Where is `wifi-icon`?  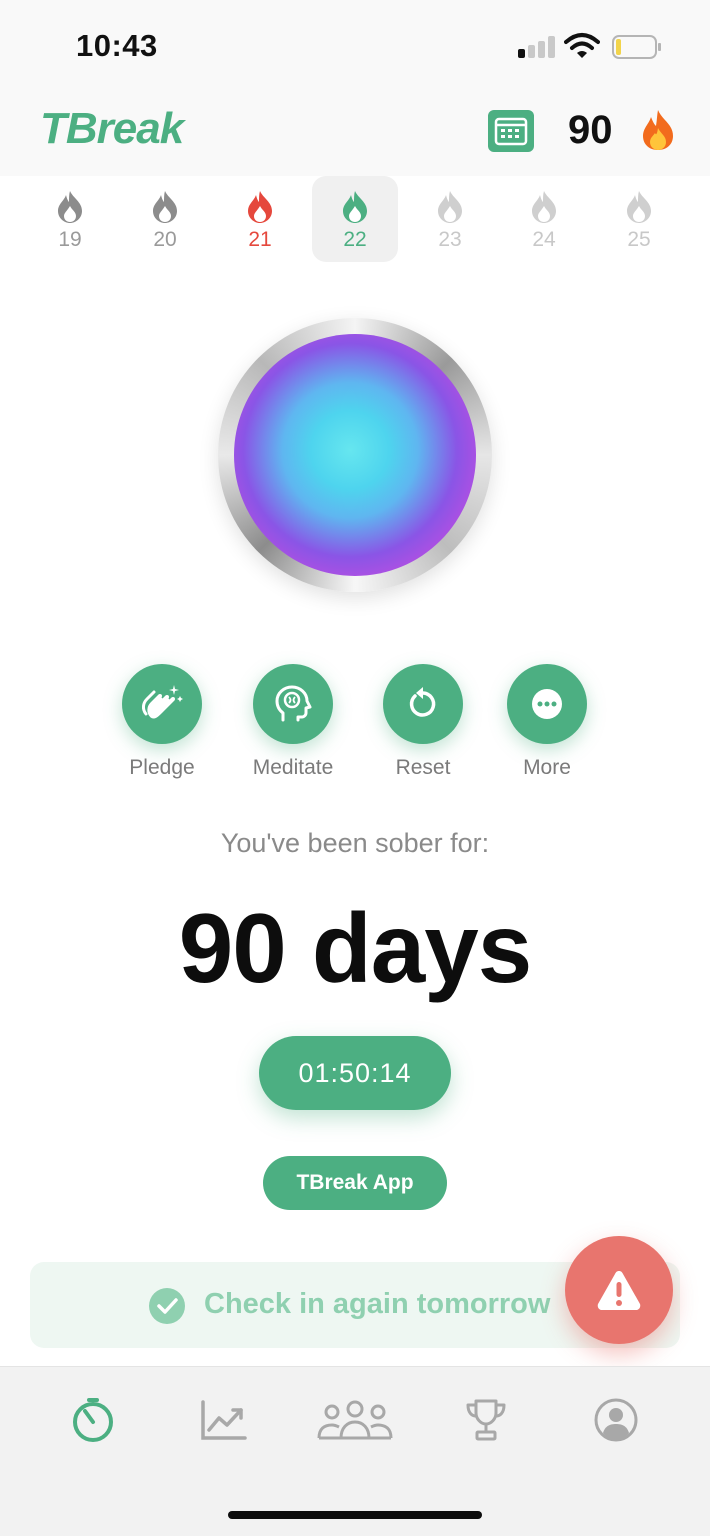
wifi-icon is located at coordinates (582, 45).